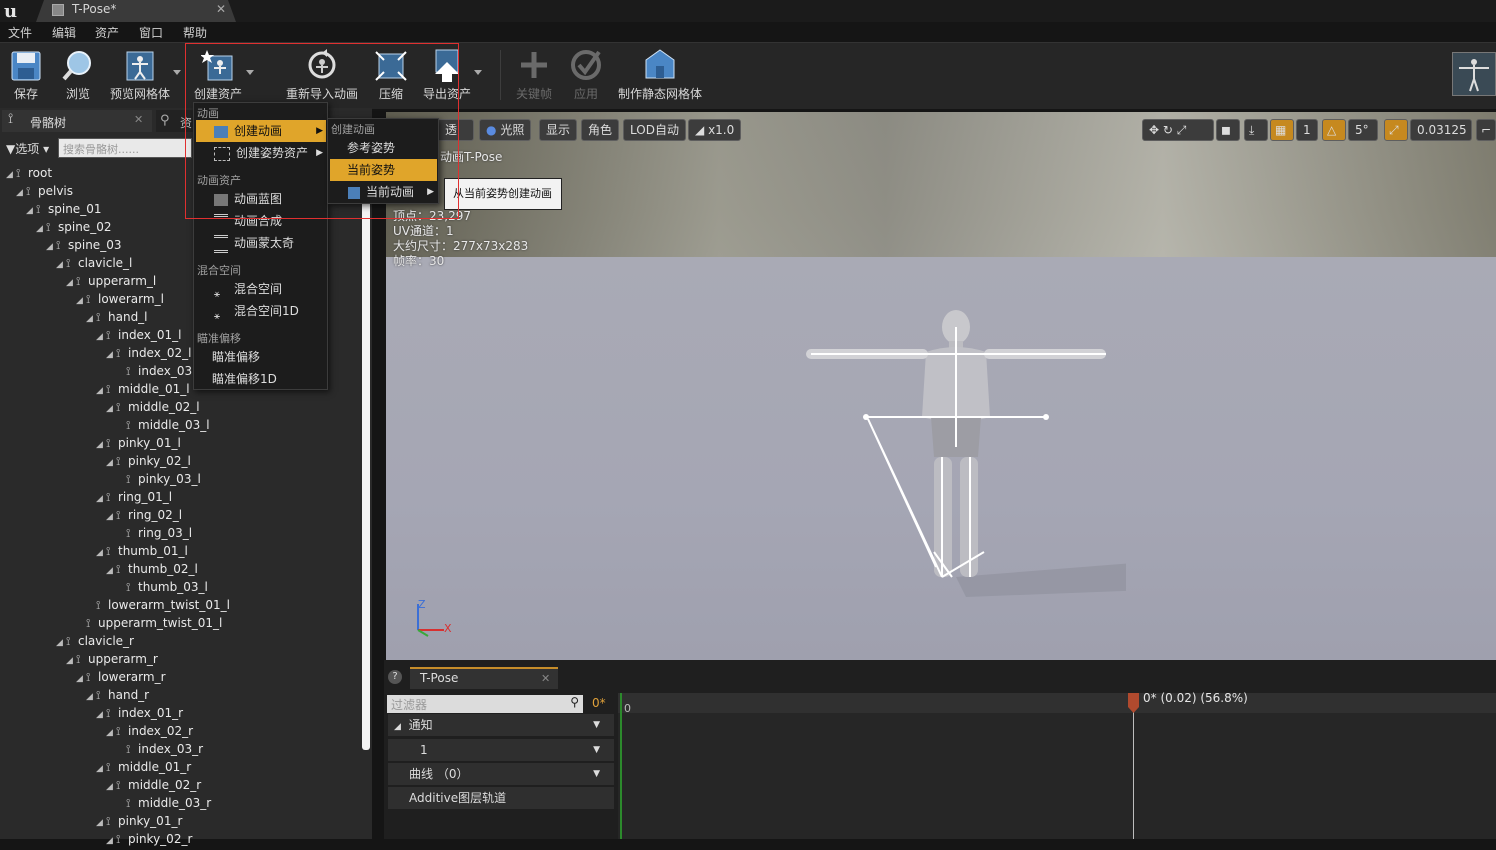 This screenshot has width=1496, height=850. I want to click on bone-row: ◢ ⟟ middle_02_l, so click(153, 407).